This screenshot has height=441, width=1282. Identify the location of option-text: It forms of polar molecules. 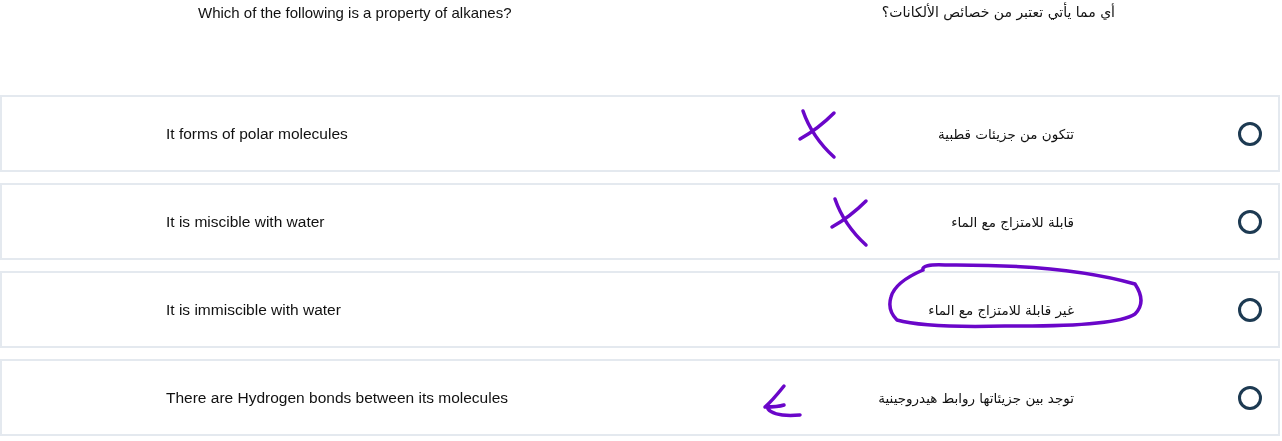
(257, 133).